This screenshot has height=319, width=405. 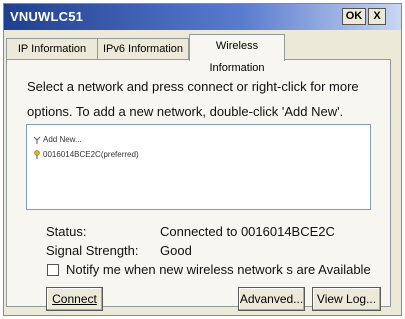 What do you see at coordinates (66, 231) in the screenshot?
I see `status-label: Status:` at bounding box center [66, 231].